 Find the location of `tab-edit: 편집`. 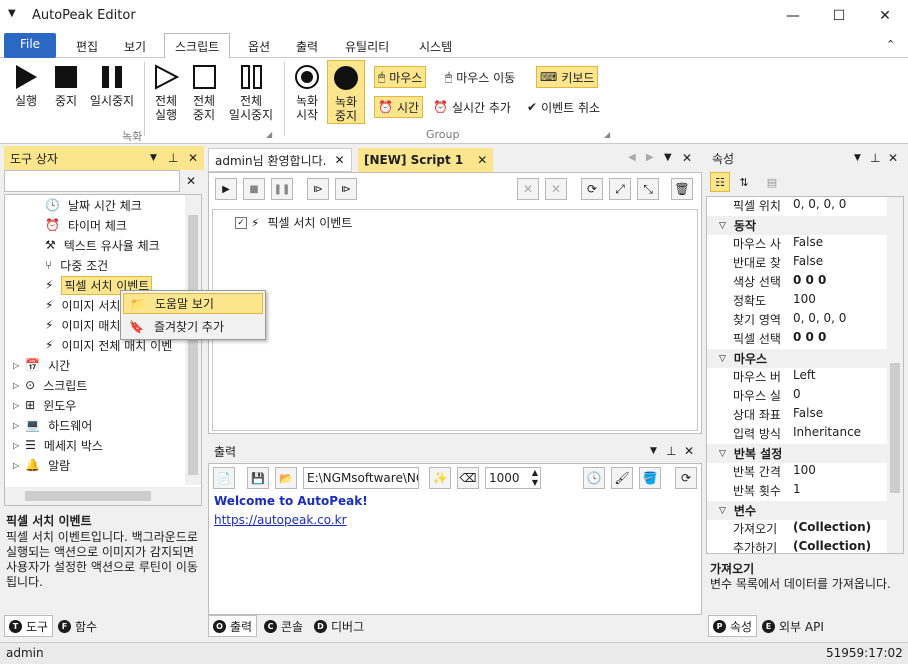

tab-edit: 편집 is located at coordinates (87, 46).